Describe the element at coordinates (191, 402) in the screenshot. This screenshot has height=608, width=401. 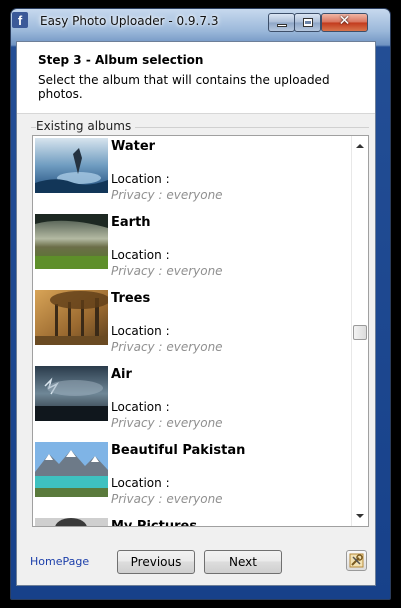
I see `album-item-air: Air Location : Privacy : everyone` at that location.